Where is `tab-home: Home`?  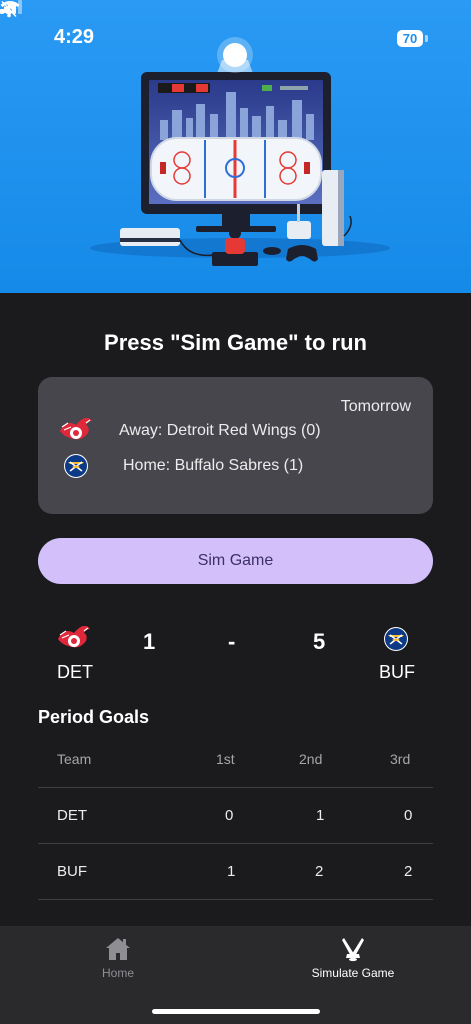
tab-home: Home is located at coordinates (118, 961).